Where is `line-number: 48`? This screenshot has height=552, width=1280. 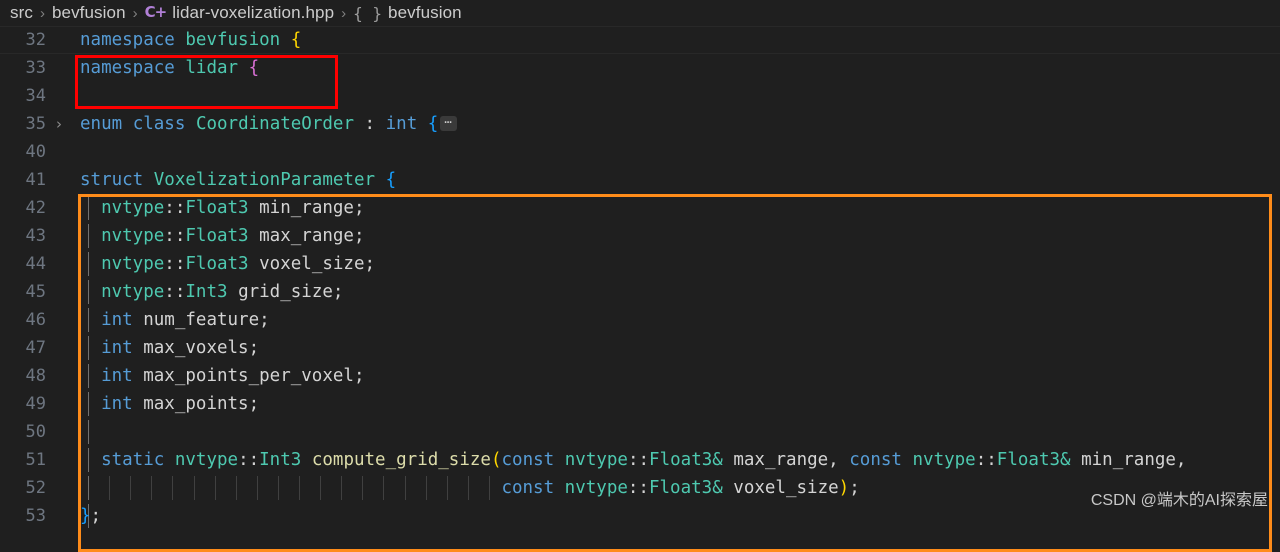
line-number: 48 is located at coordinates (35, 376).